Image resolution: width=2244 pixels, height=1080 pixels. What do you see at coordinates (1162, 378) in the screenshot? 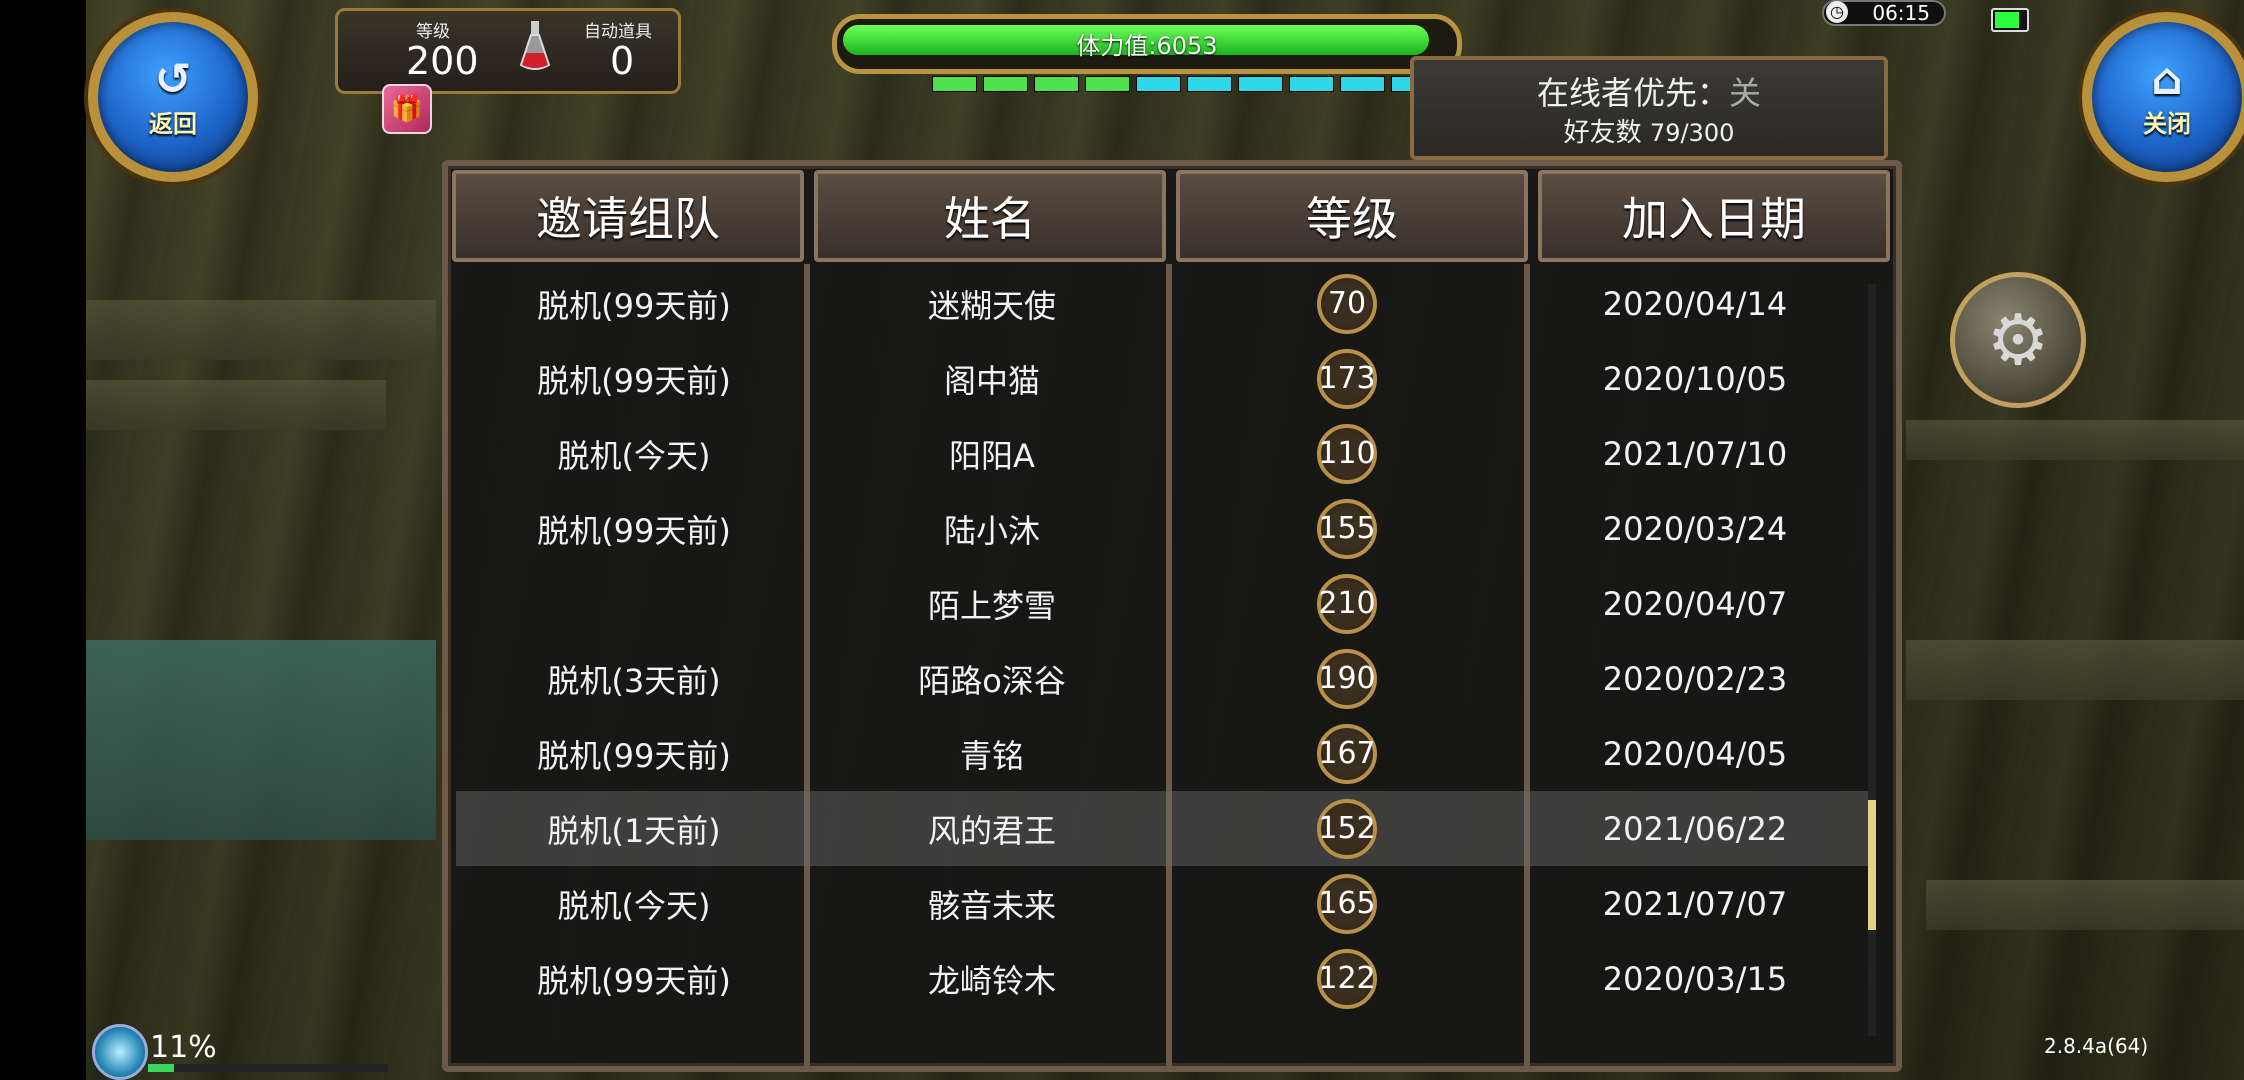
I see `table-row: 脱机(99天前) 阁中猫 173 2020/10/05` at bounding box center [1162, 378].